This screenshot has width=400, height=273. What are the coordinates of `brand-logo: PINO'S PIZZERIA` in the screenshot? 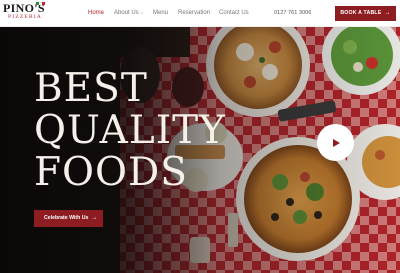 It's located at (26, 13).